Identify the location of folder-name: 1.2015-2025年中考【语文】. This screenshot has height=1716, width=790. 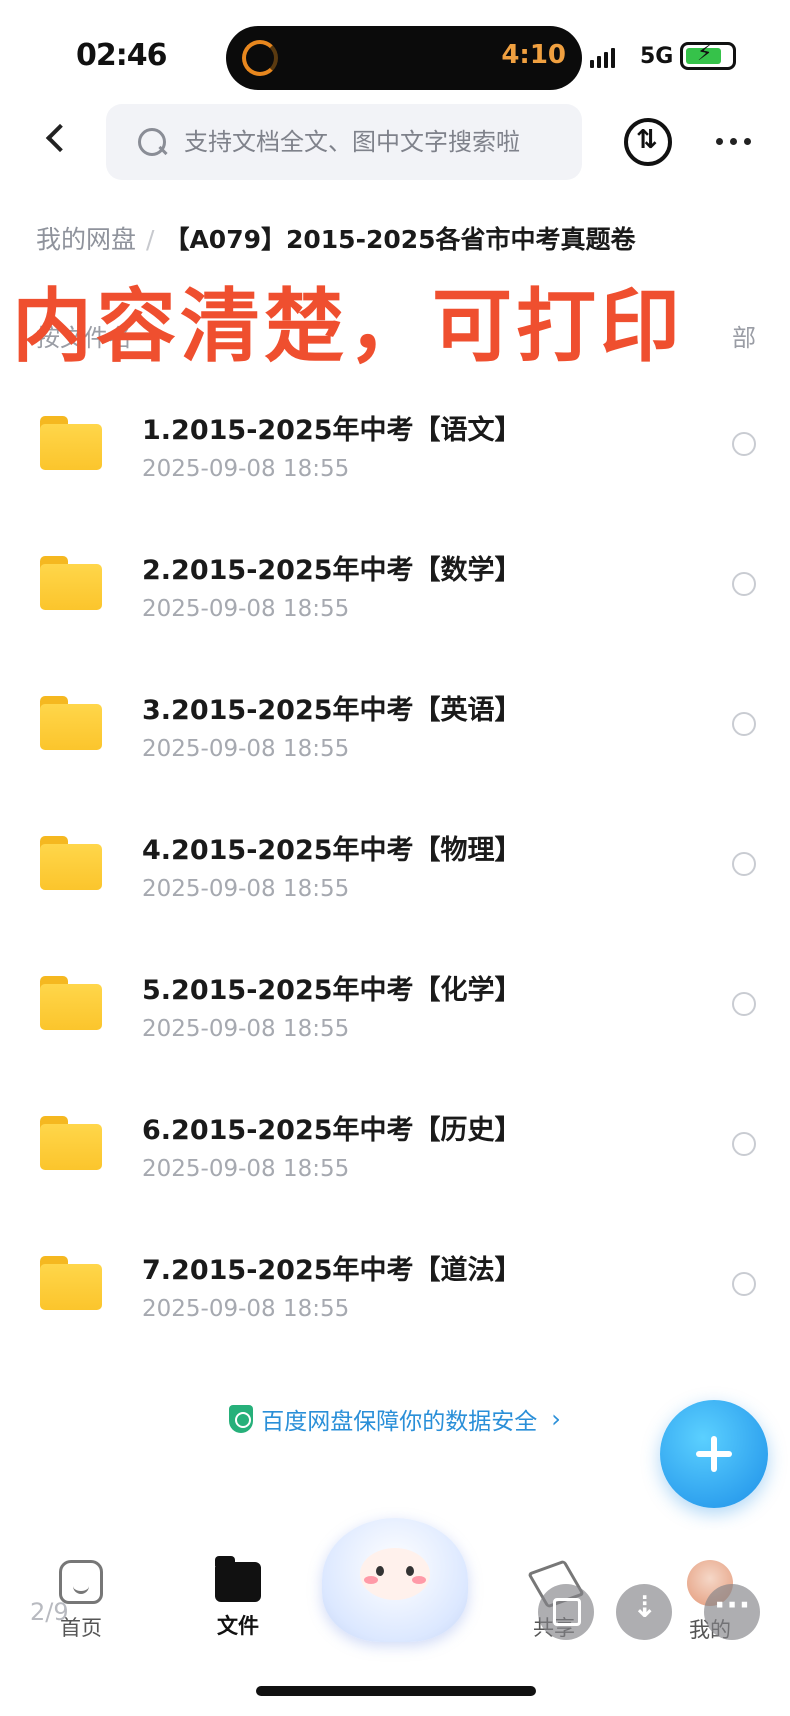
(332, 430).